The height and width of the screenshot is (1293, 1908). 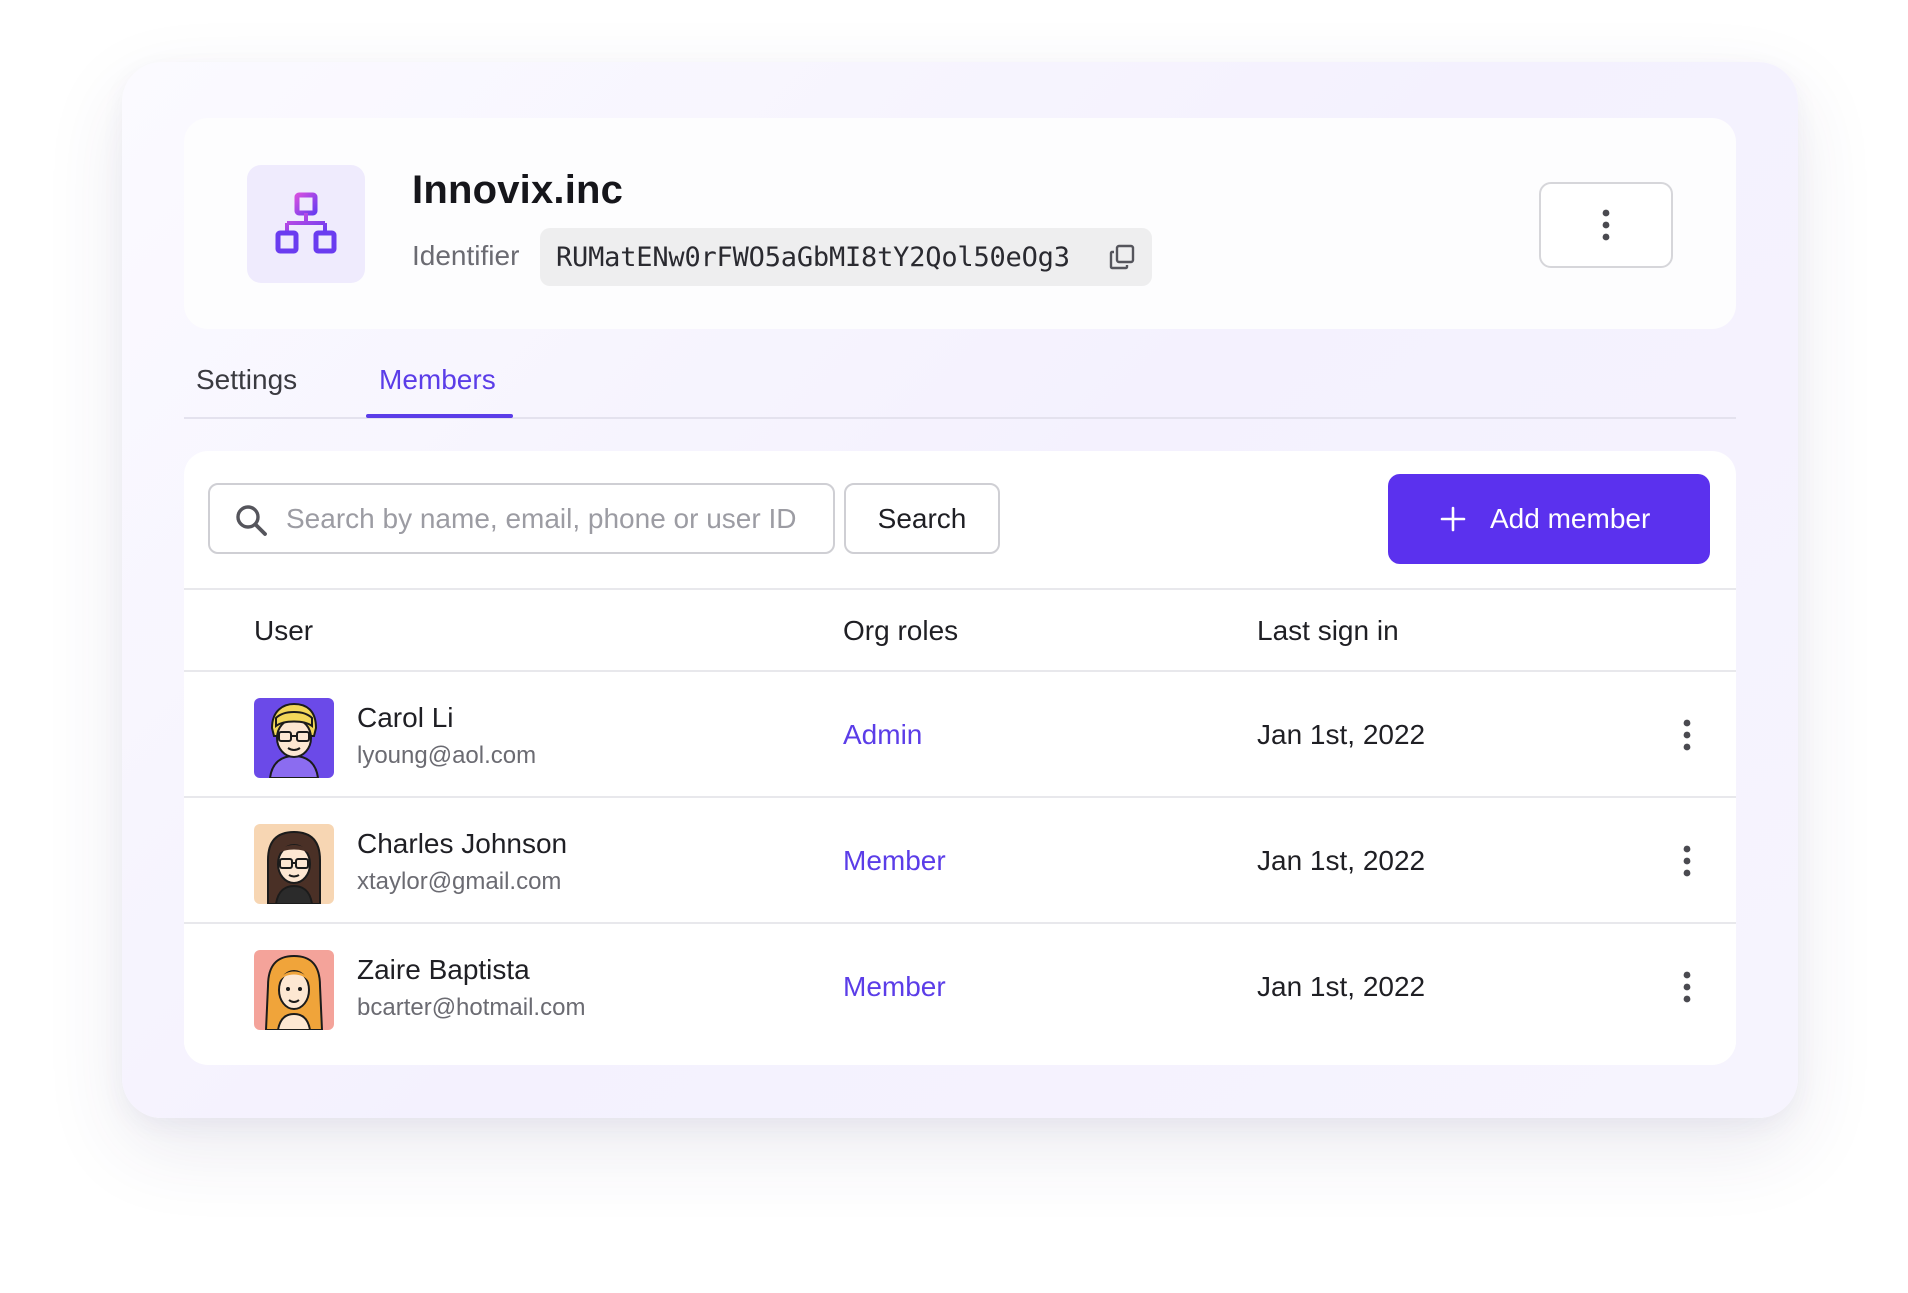 What do you see at coordinates (283, 631) in the screenshot?
I see `column-header-user: User` at bounding box center [283, 631].